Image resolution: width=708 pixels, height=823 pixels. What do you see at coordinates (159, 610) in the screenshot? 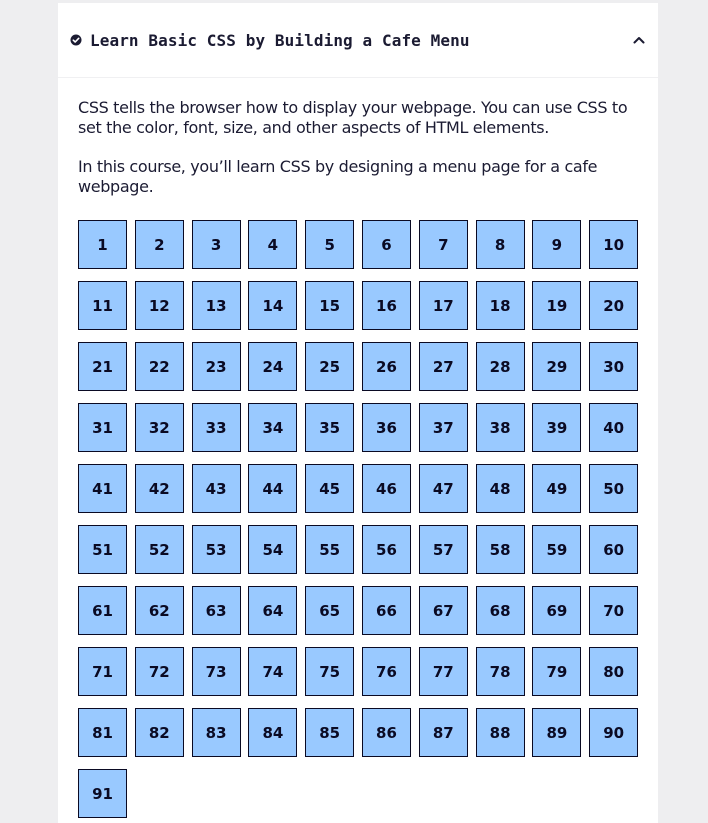
I see `step-button: 62` at bounding box center [159, 610].